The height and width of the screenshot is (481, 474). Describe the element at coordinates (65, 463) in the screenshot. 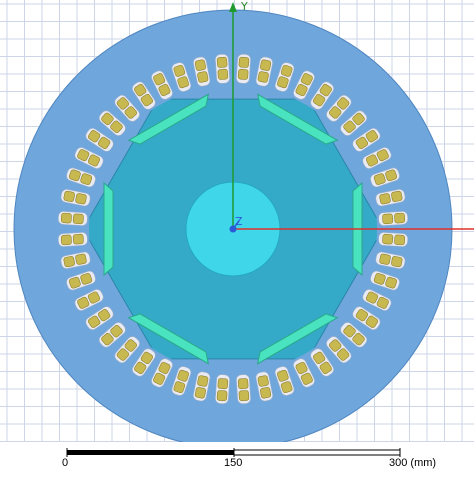

I see `scale-tick-label-0: 0` at that location.